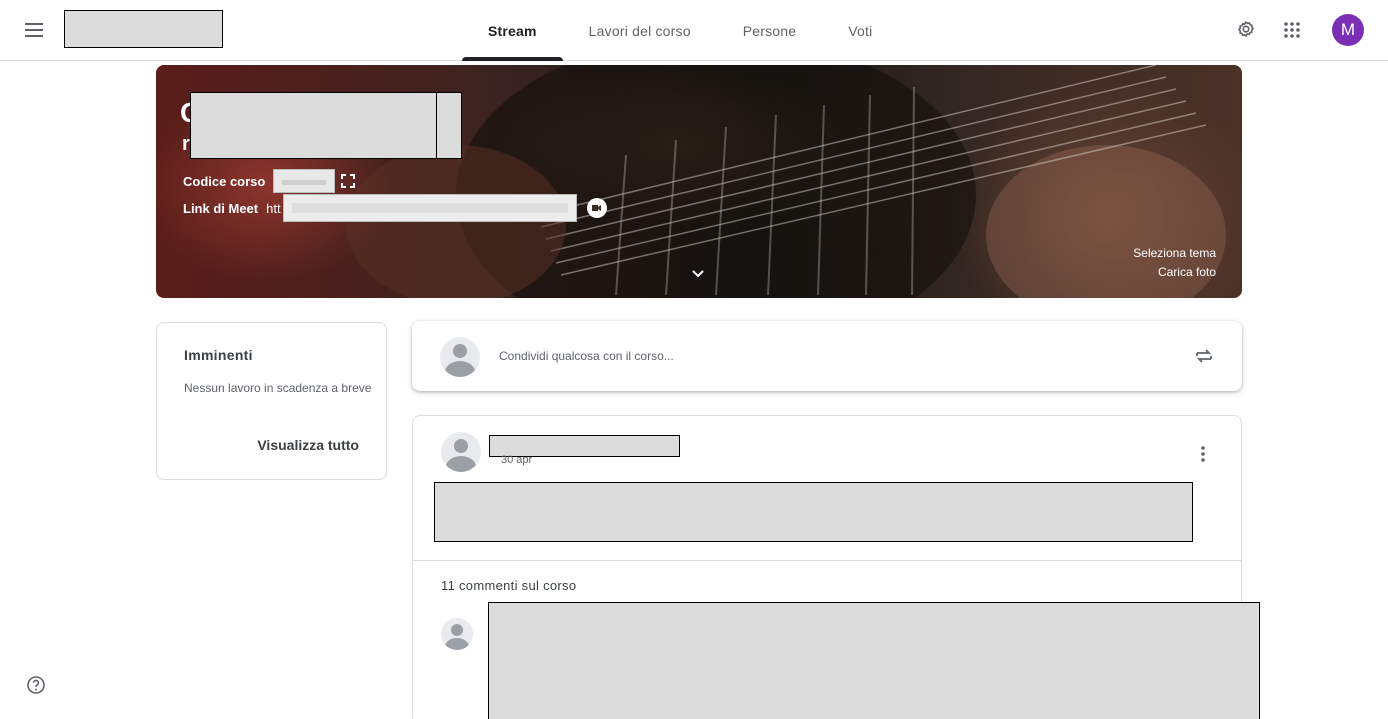 Image resolution: width=1388 pixels, height=719 pixels. Describe the element at coordinates (278, 388) in the screenshot. I see `upcoming-message: Nessun lavoro in scadenza a breve` at that location.